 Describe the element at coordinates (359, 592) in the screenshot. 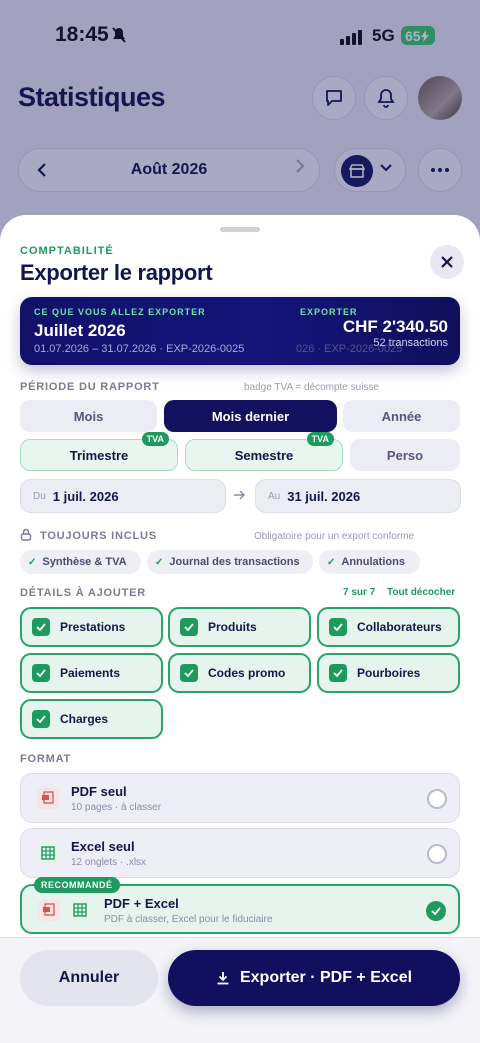

I see `details-count: 7 sur 7` at that location.